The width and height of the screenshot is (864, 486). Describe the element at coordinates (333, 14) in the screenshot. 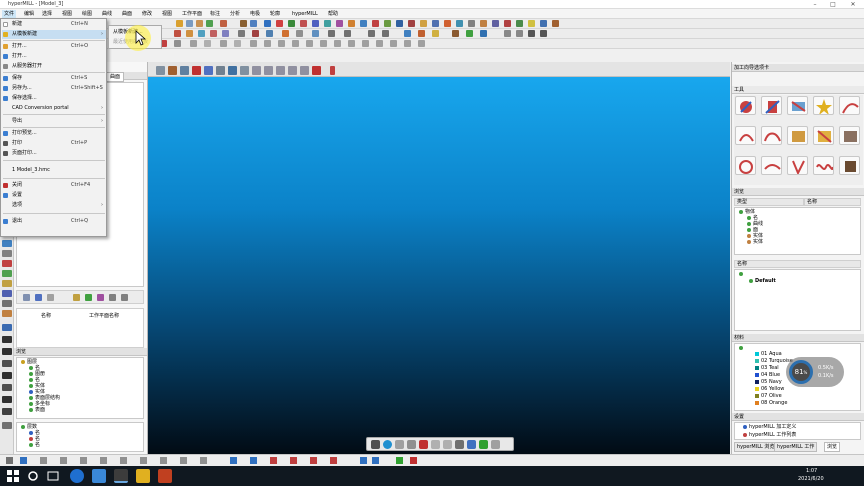

I see `menu-help: 帮助` at that location.